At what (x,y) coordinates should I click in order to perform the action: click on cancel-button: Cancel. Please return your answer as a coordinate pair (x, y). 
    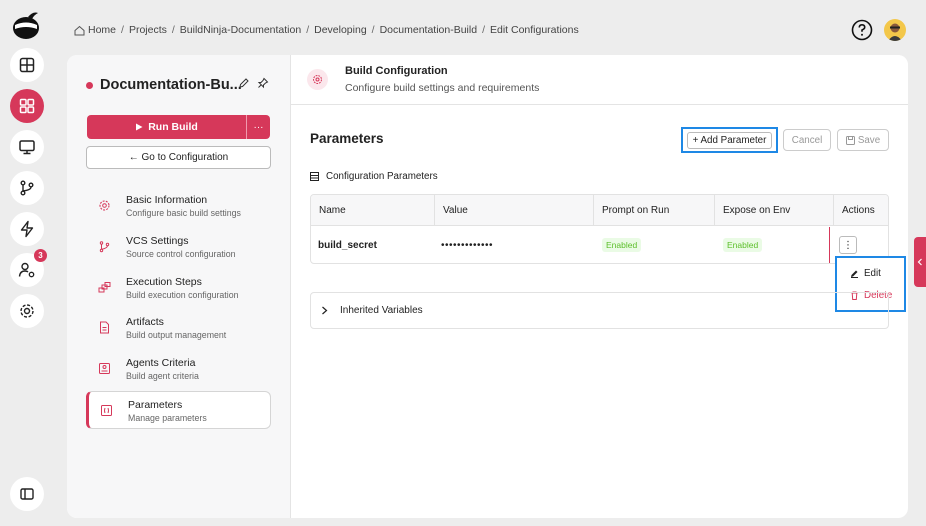
    Looking at the image, I should click on (807, 140).